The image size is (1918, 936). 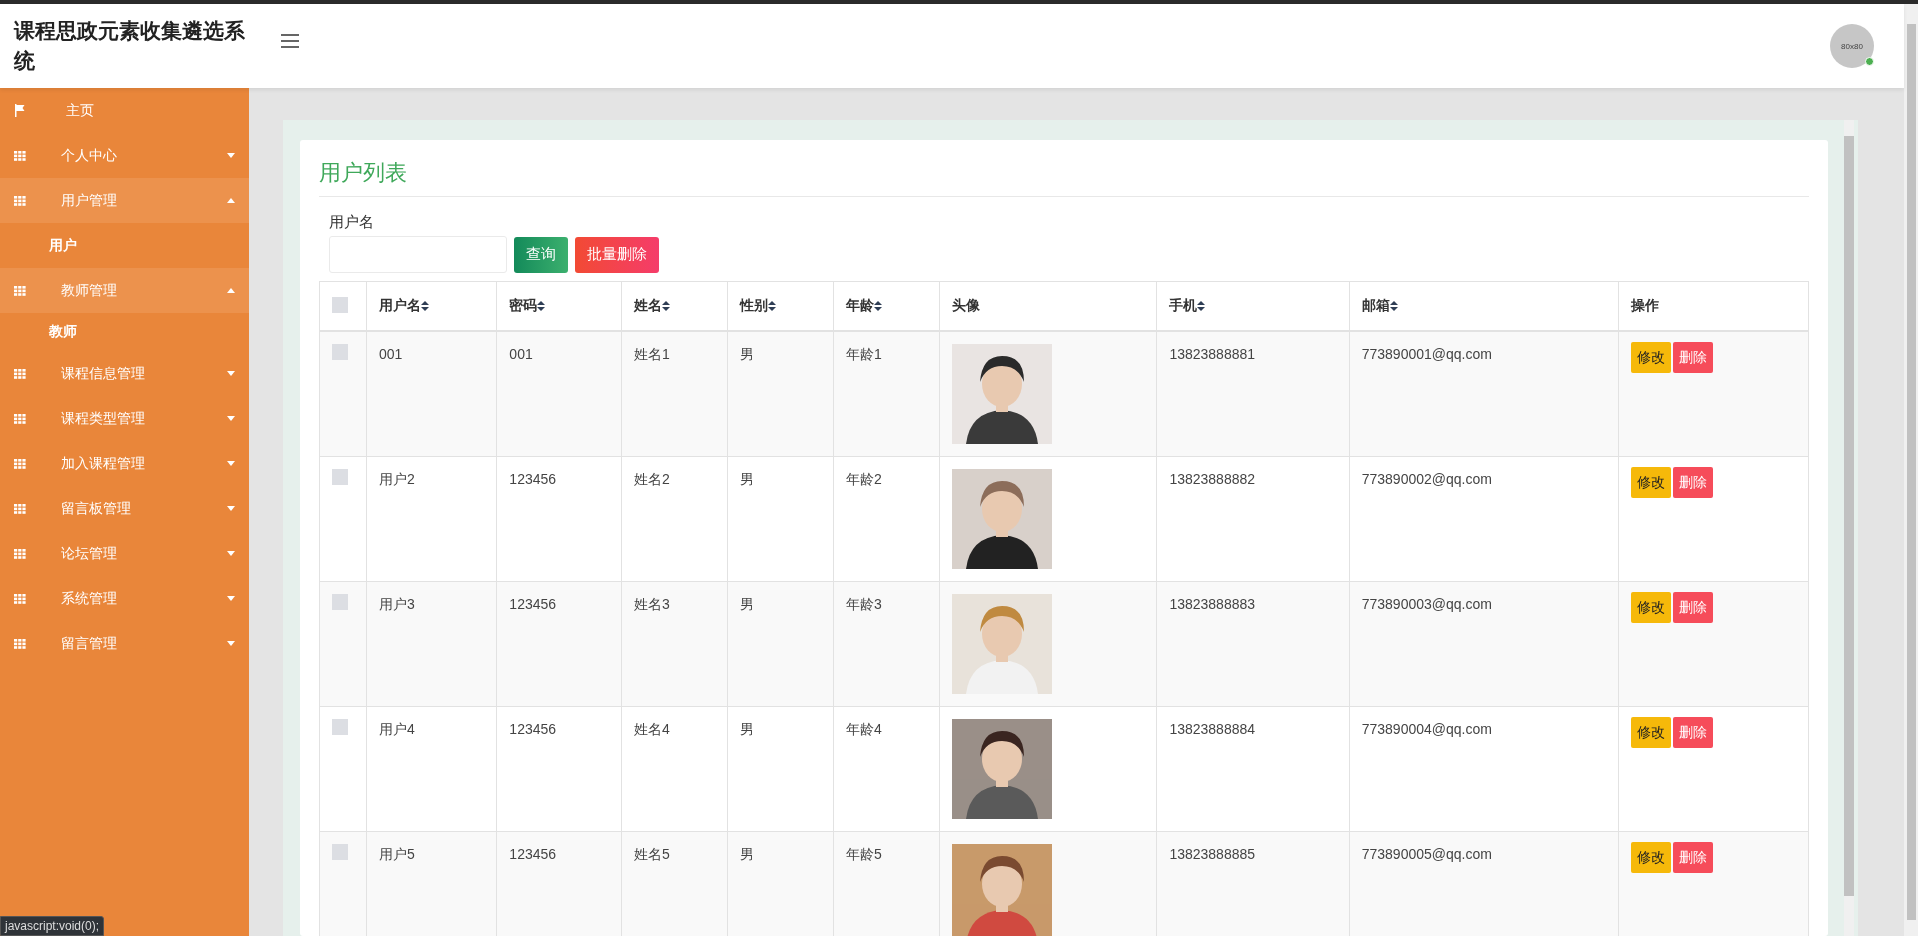 What do you see at coordinates (124, 373) in the screenshot?
I see `sidebar-item: 课程信息管理` at bounding box center [124, 373].